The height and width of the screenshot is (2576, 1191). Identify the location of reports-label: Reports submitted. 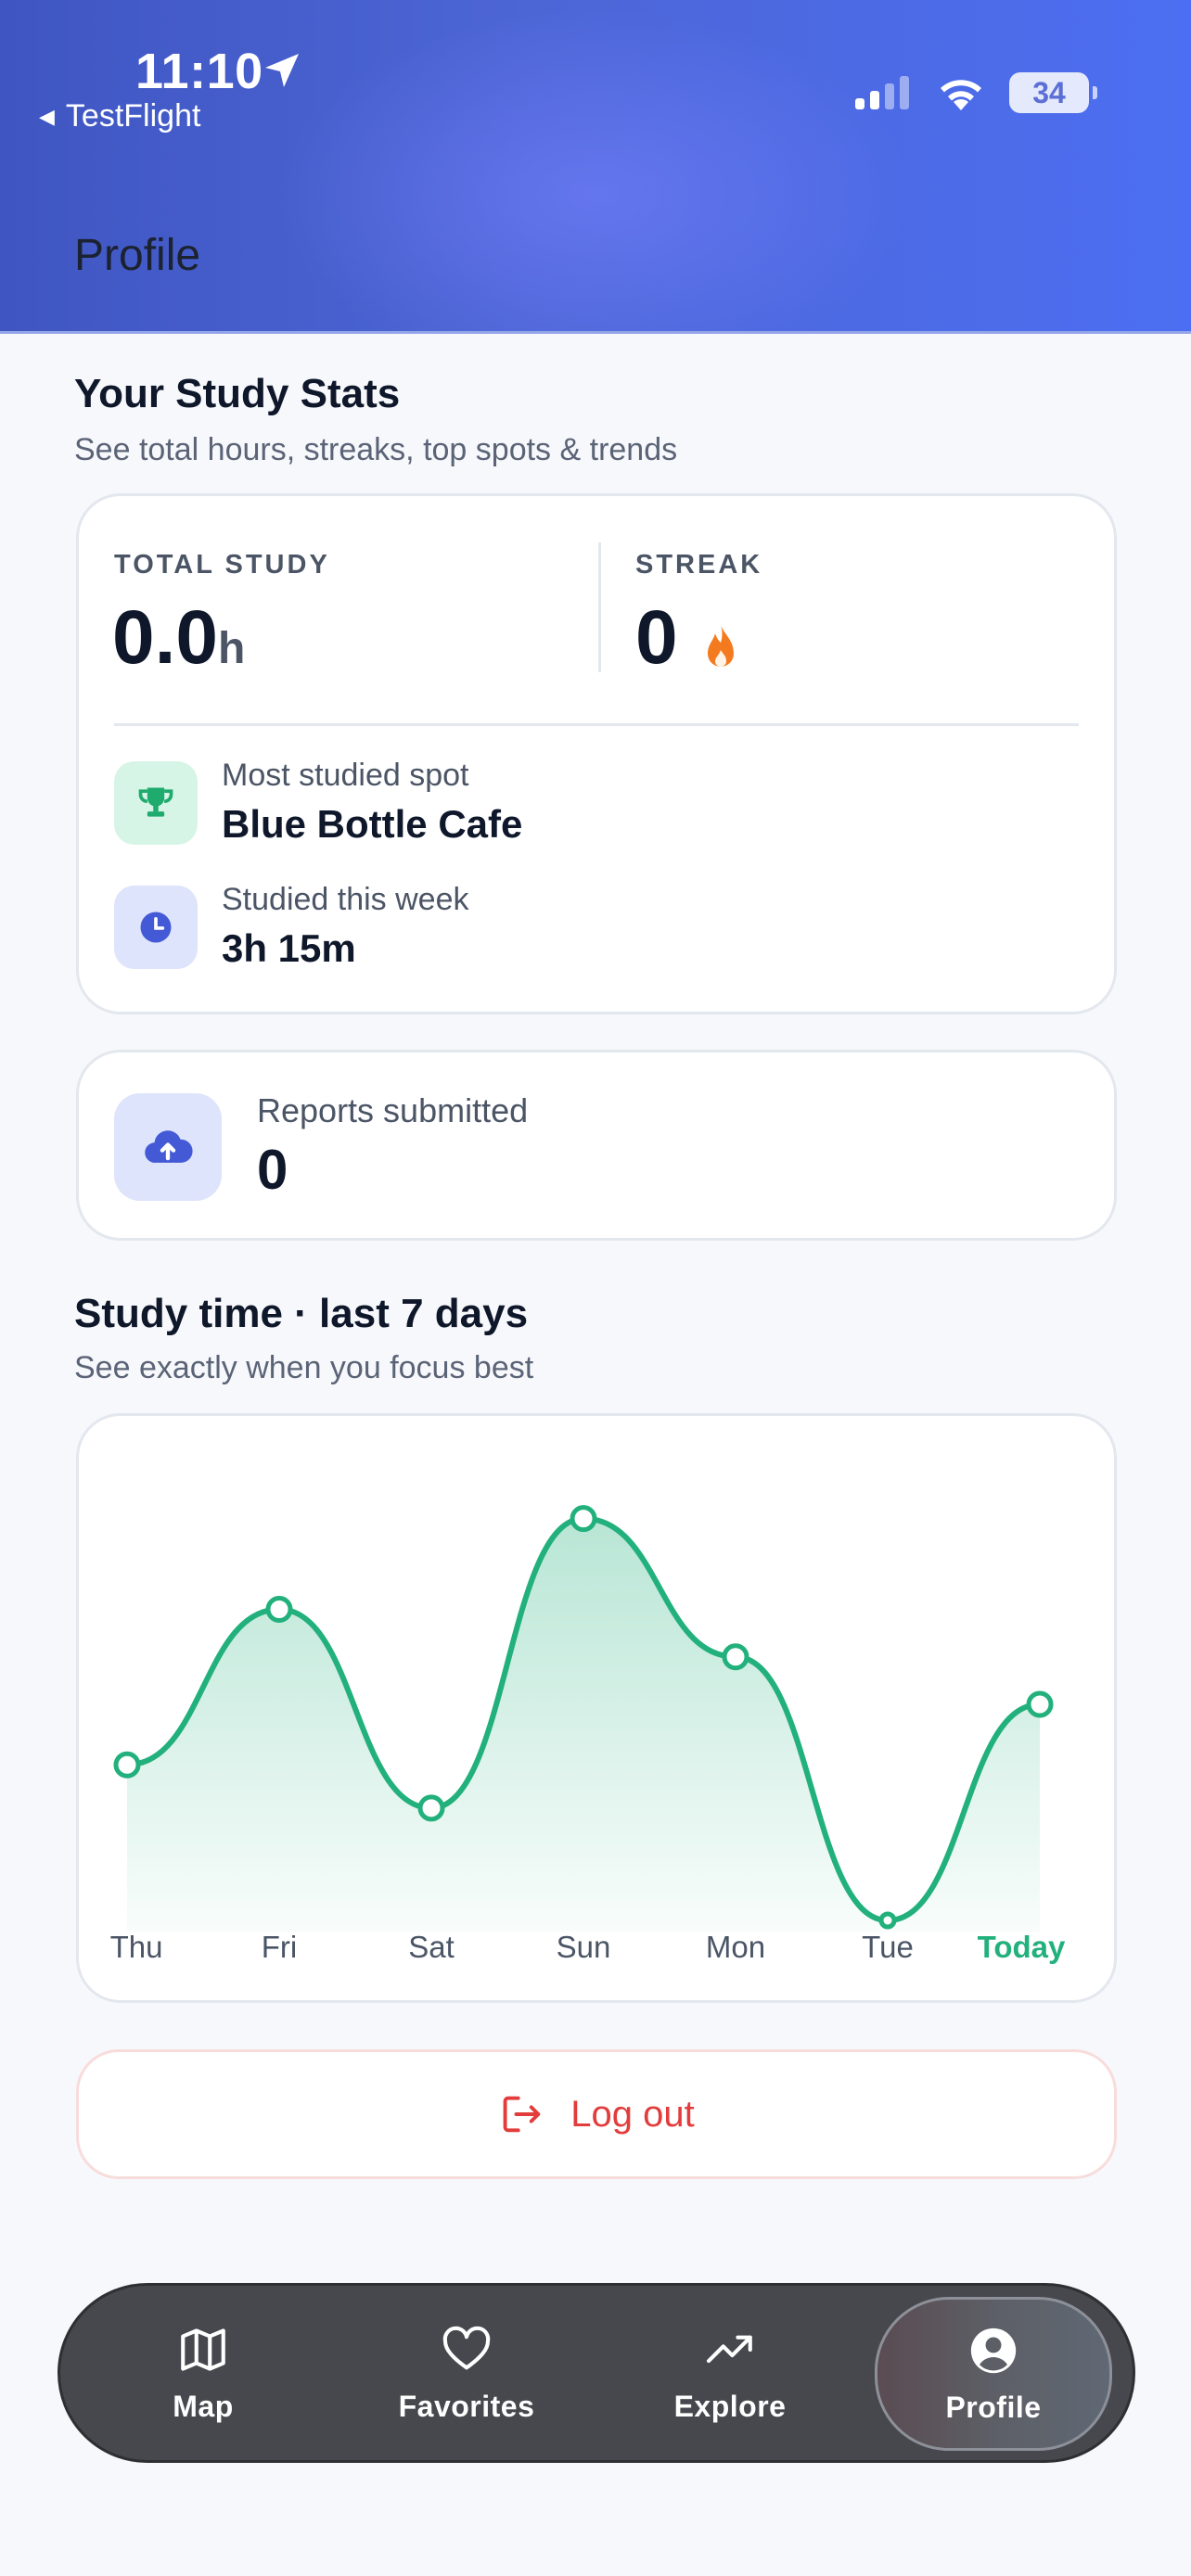
(393, 1110).